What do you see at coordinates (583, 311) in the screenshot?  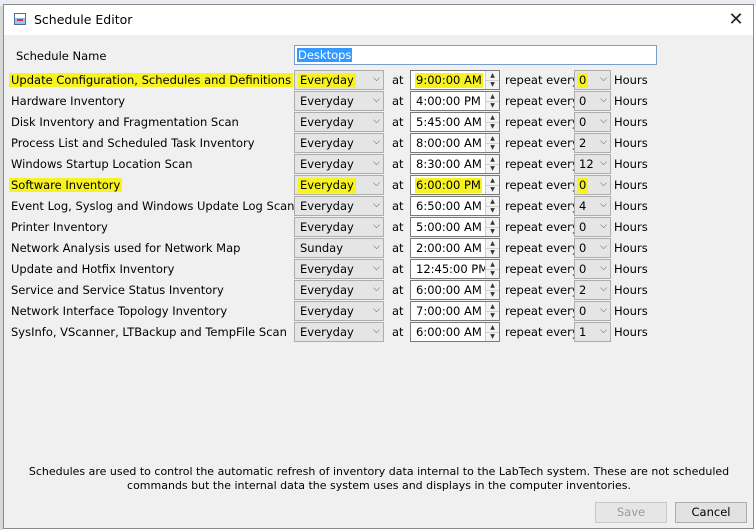 I see `repeat-hours-value: 0` at bounding box center [583, 311].